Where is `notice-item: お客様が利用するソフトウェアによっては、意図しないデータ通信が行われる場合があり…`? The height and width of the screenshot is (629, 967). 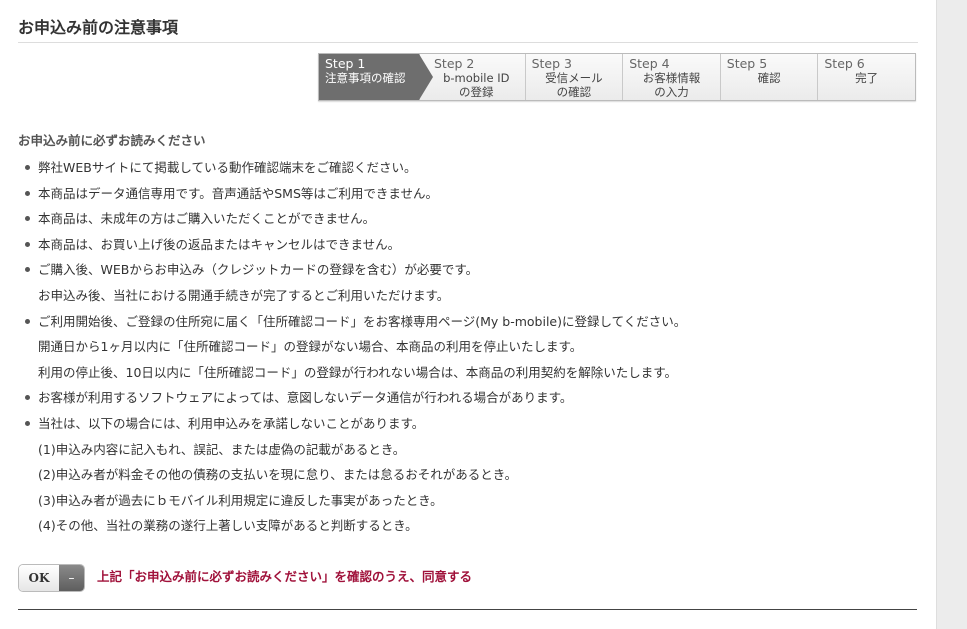
notice-item: お客様が利用するソフトウェアによっては、意図しないデータ通信が行われる場合があり… is located at coordinates (468, 398).